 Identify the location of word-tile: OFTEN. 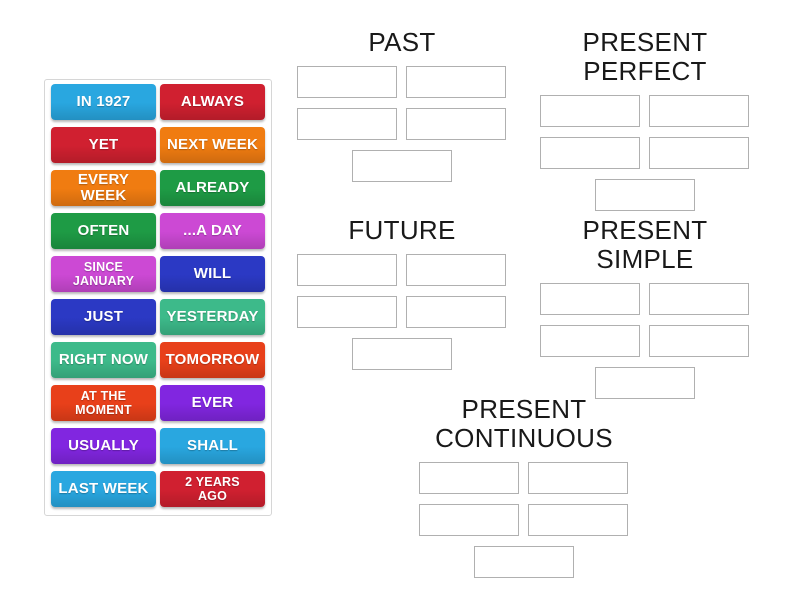
(103, 231).